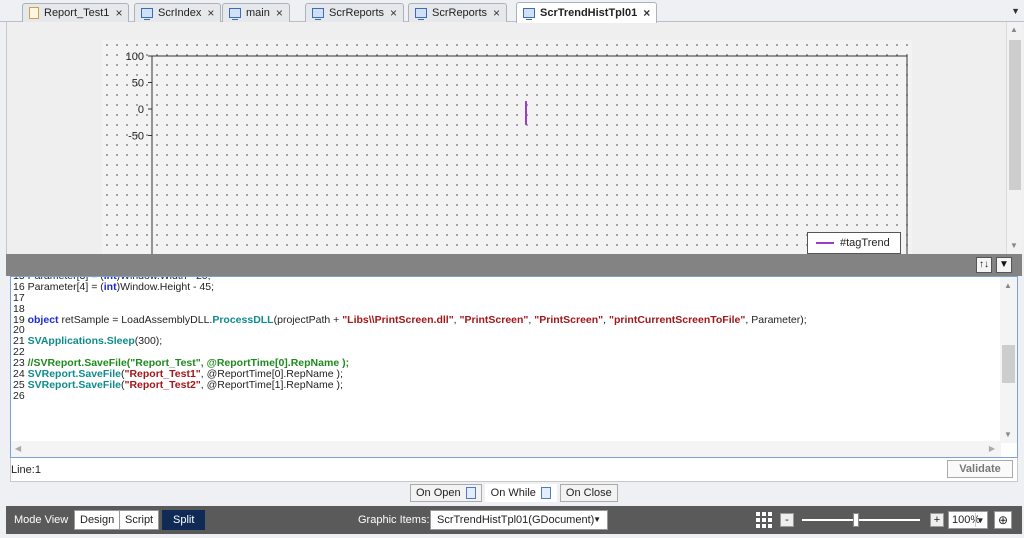 The image size is (1024, 538). Describe the element at coordinates (19, 395) in the screenshot. I see `code-token: 26` at that location.